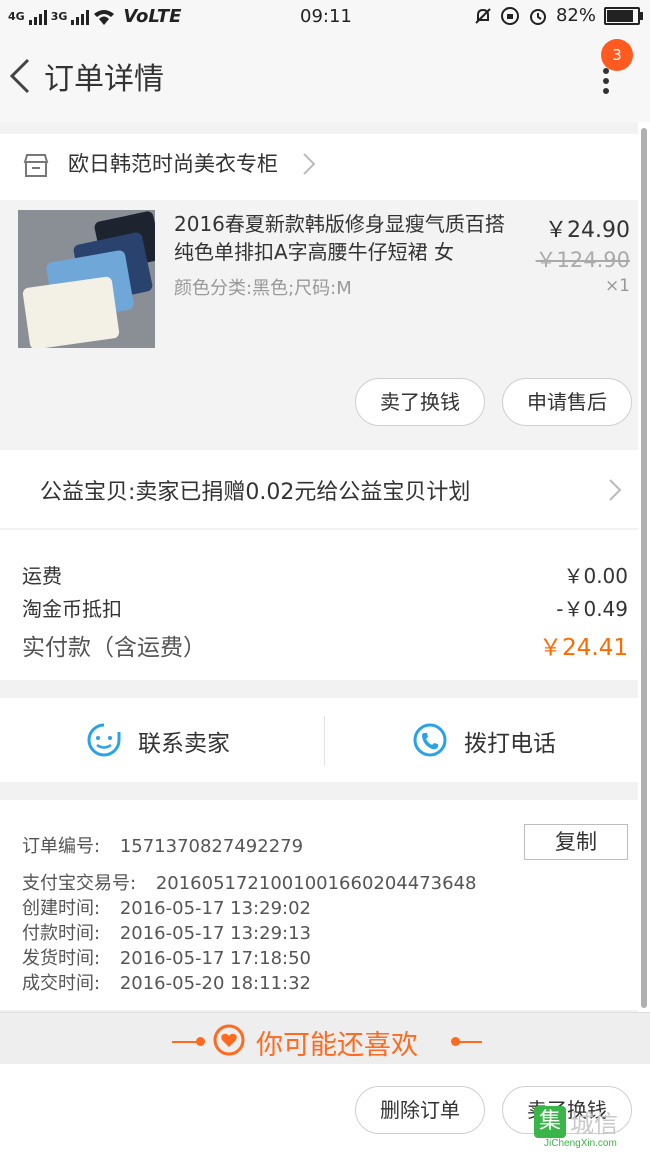 This screenshot has width=650, height=1155. What do you see at coordinates (319, 740) in the screenshot?
I see `contact-bar: 联系卖家 拨打电话` at bounding box center [319, 740].